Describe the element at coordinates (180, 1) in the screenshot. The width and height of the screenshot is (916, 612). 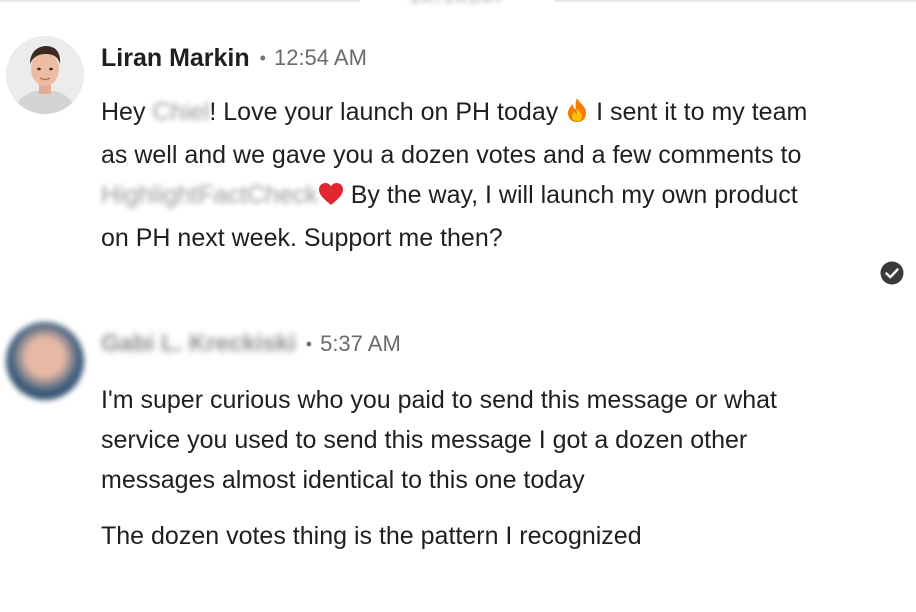
I see `date-divider-line-left` at that location.